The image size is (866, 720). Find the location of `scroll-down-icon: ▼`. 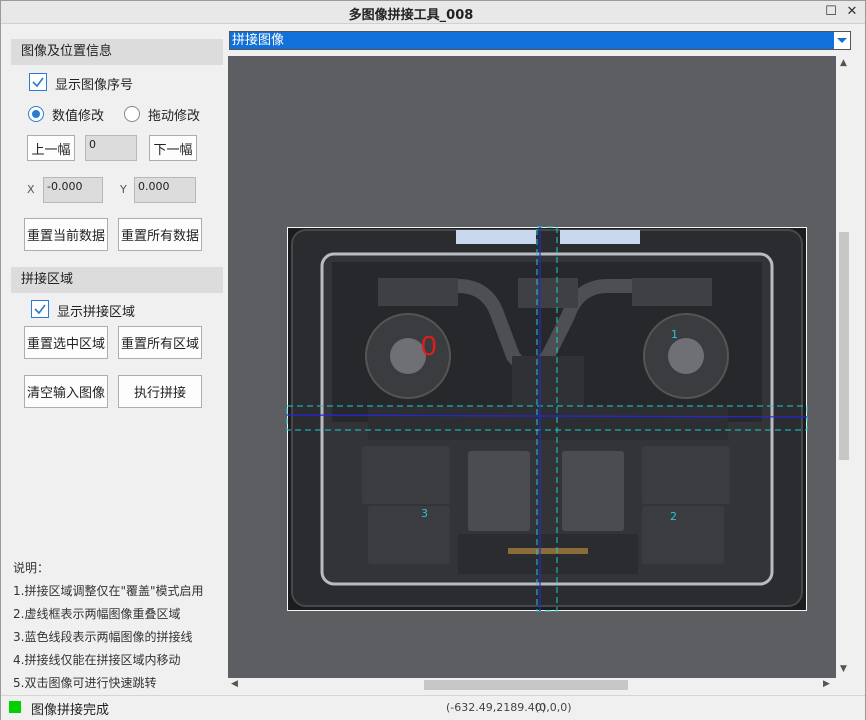

scroll-down-icon: ▼ is located at coordinates (843, 669).